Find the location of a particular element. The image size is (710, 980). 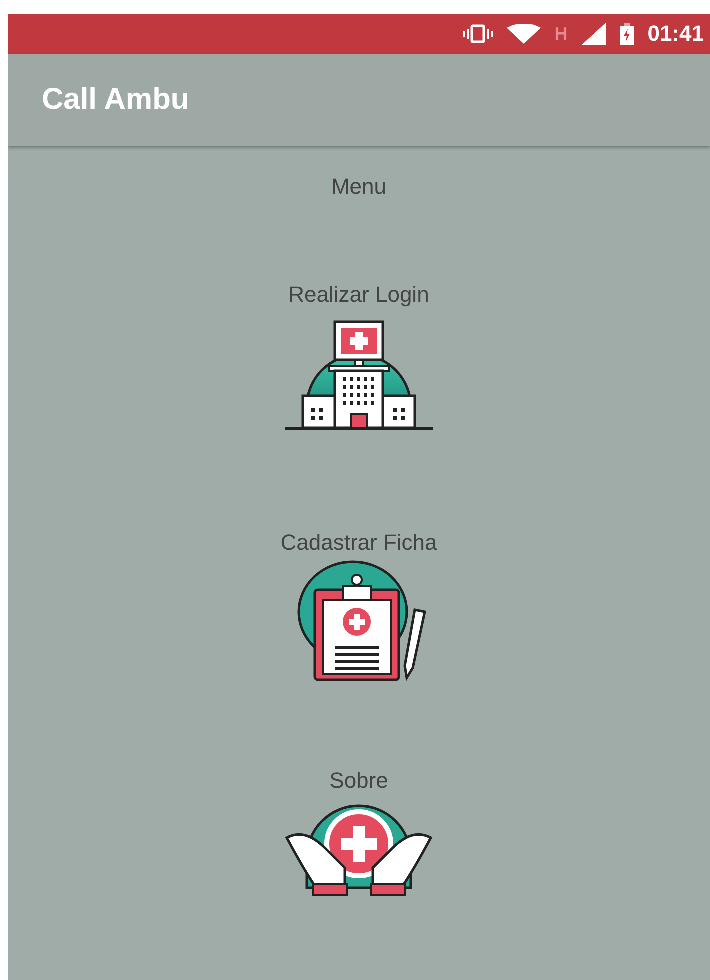

menu-item-label: Cadastrar Ficha is located at coordinates (359, 543).